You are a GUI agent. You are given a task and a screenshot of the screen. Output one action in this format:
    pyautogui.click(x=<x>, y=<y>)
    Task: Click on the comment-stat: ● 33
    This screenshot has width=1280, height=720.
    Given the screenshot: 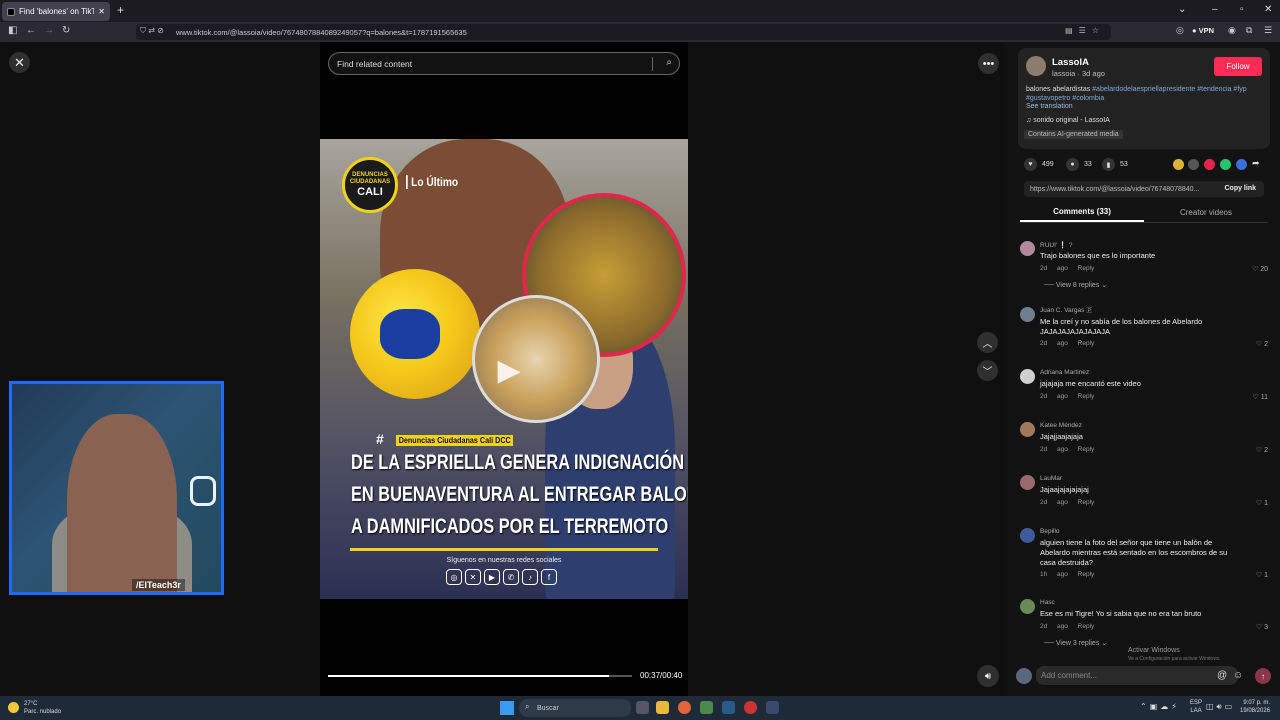 What is the action you would take?
    pyautogui.click(x=1079, y=164)
    